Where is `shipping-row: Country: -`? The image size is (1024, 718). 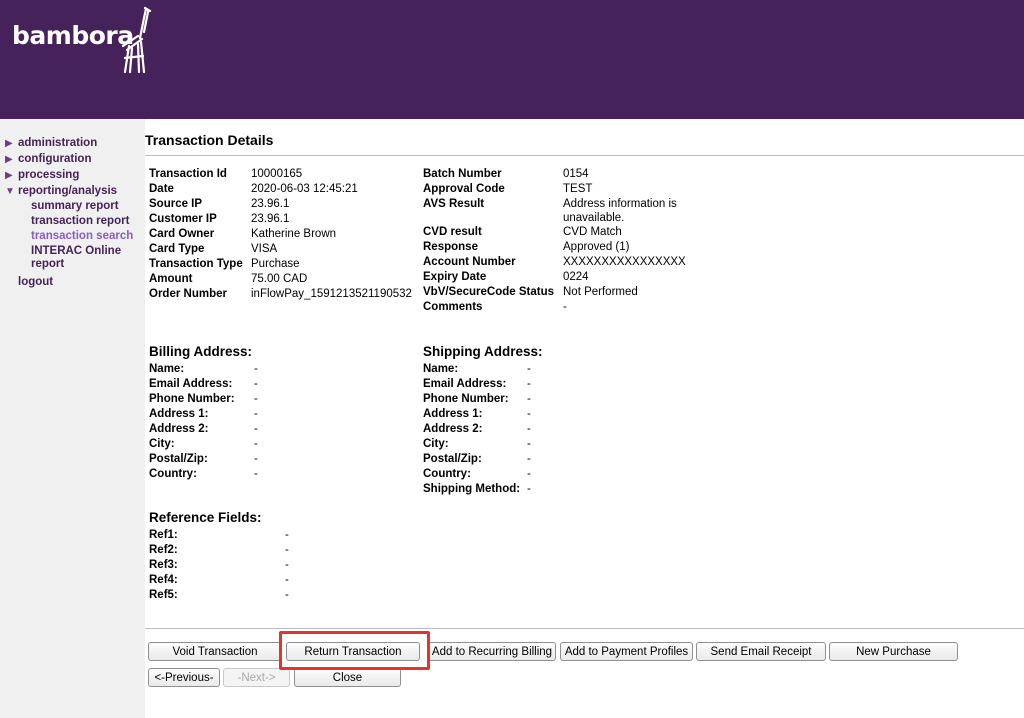 shipping-row: Country: - is located at coordinates (477, 474).